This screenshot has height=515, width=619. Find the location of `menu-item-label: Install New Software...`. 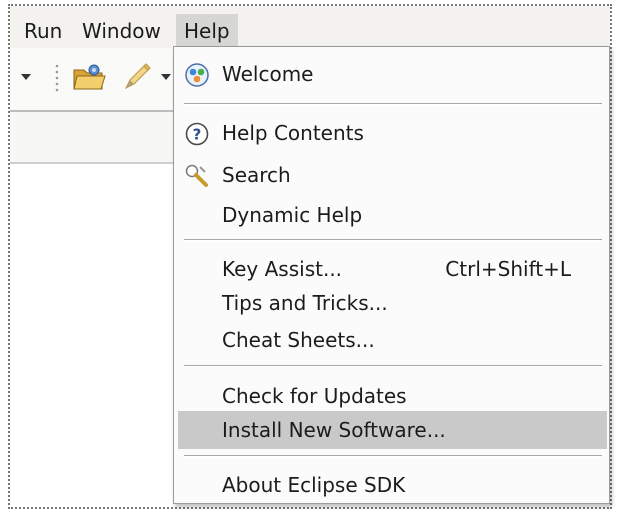

menu-item-label: Install New Software... is located at coordinates (334, 430).